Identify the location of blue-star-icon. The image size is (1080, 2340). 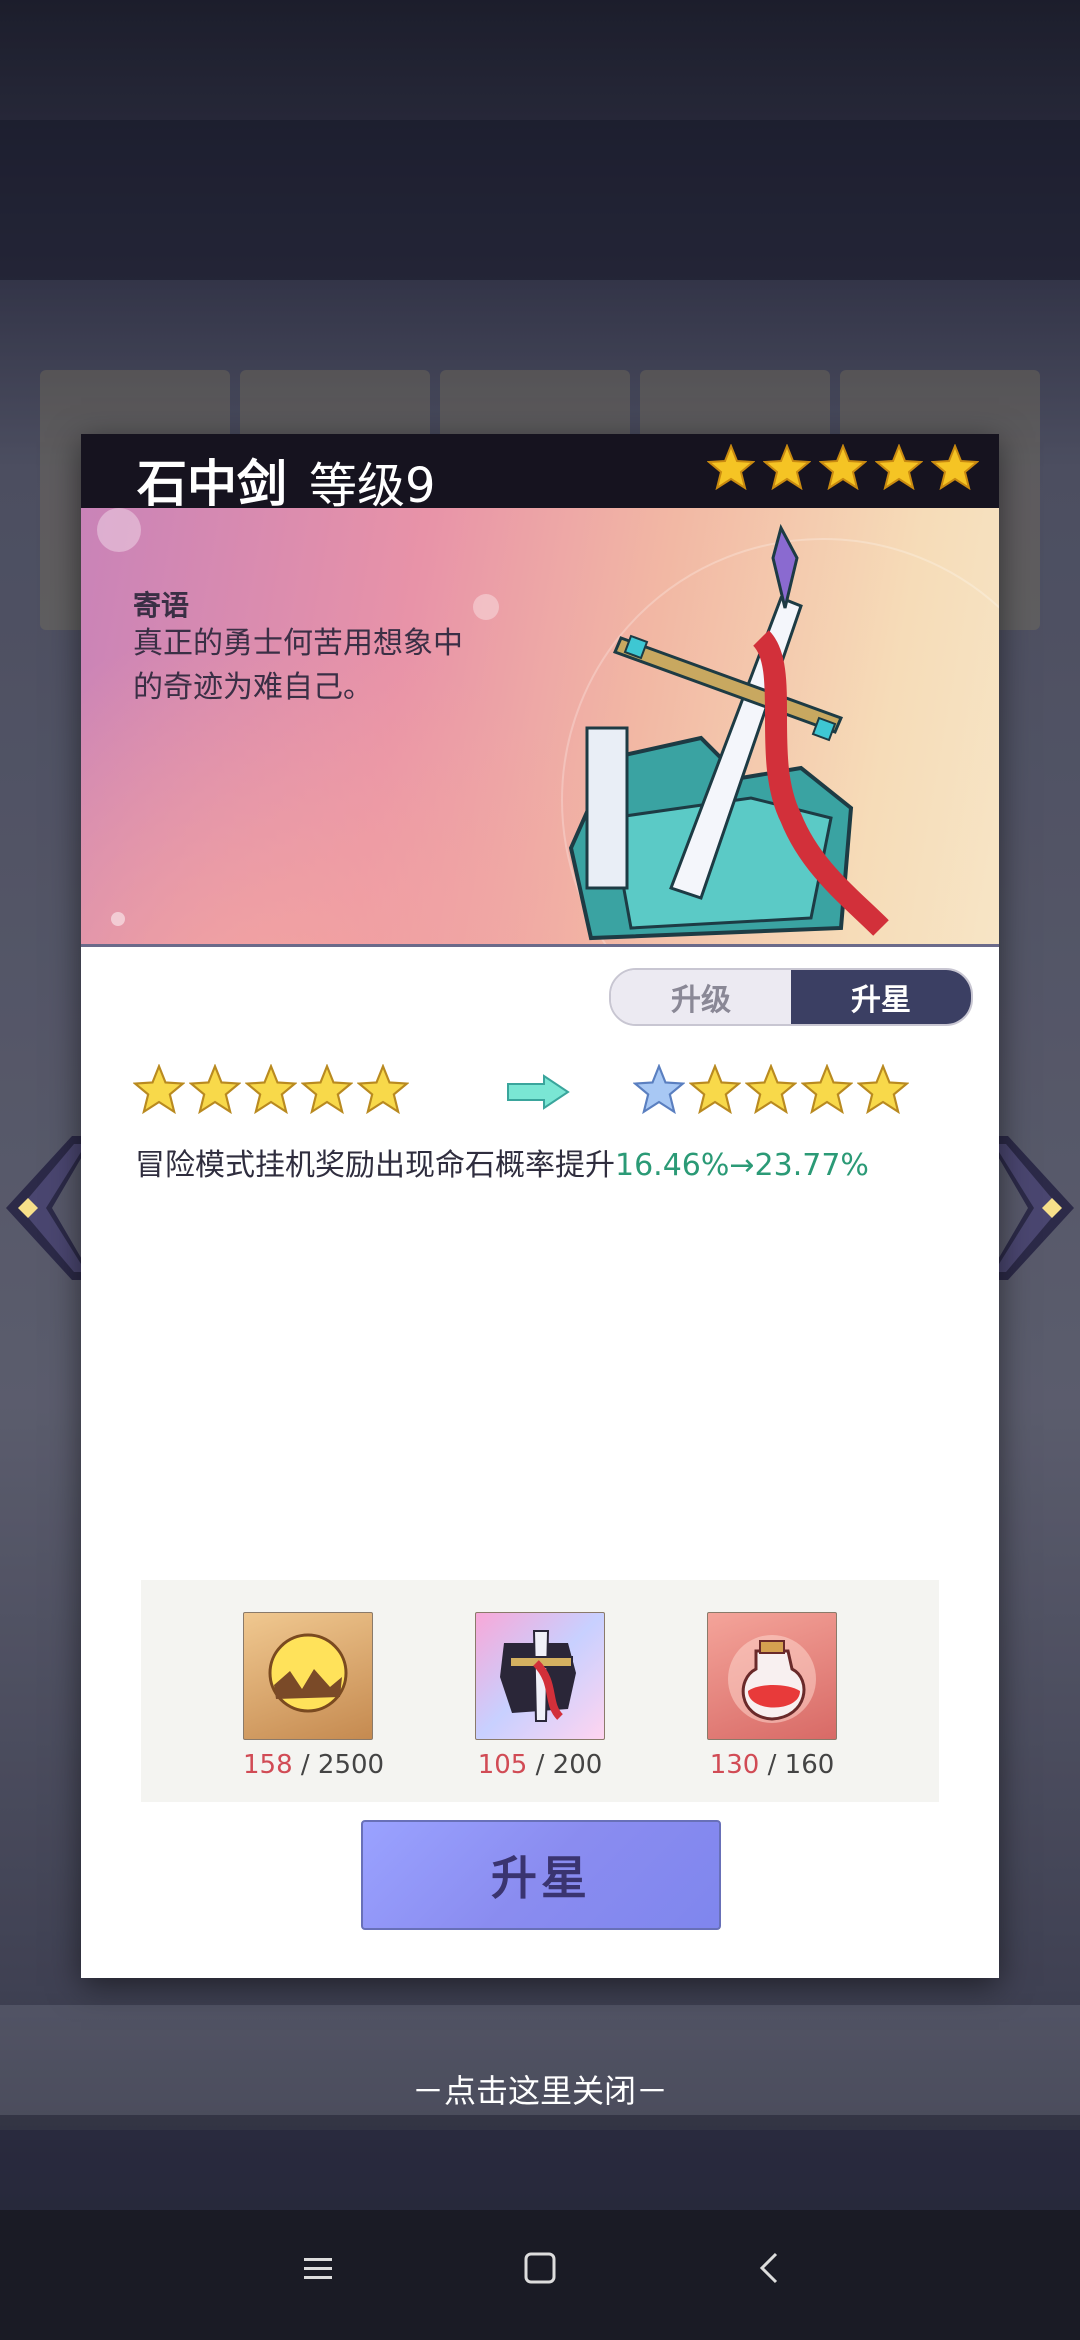
(659, 1090).